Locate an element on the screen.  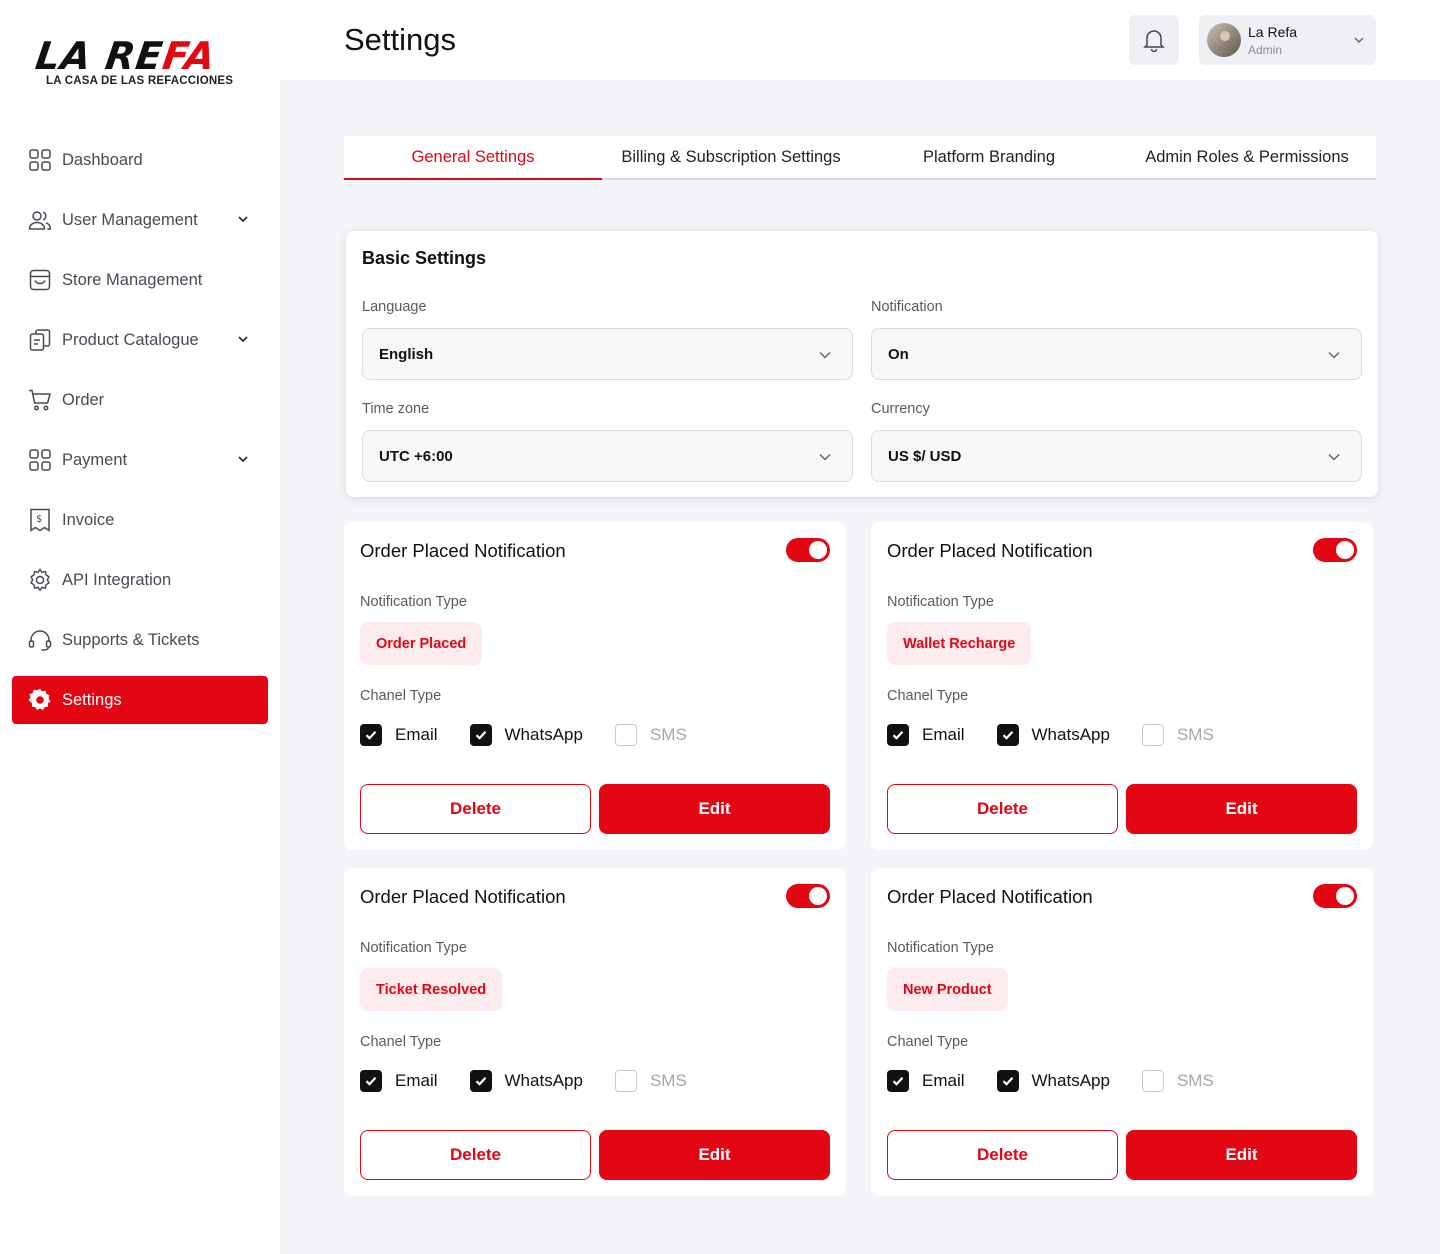
sidebar-item-store-management: Store Management is located at coordinates (140, 280).